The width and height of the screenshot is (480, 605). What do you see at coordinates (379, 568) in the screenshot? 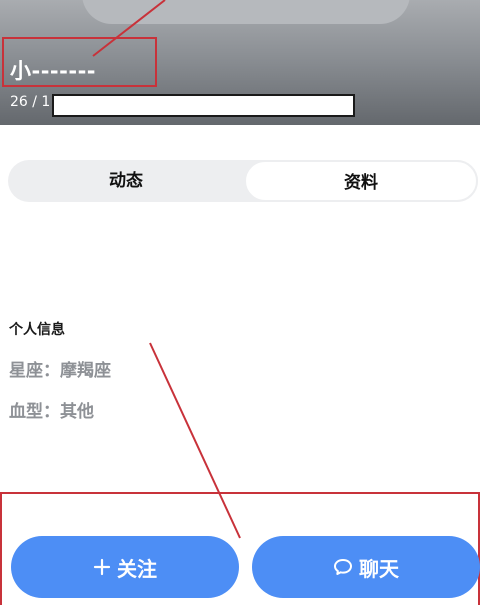
I see `chat-button-label: 聊天` at bounding box center [379, 568].